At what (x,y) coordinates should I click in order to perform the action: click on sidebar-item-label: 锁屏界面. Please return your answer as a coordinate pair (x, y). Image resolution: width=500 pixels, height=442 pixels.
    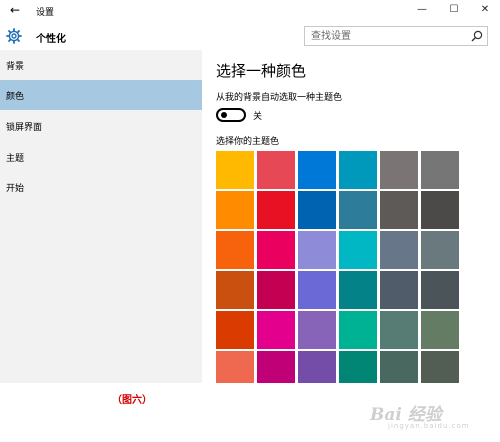
    Looking at the image, I should click on (24, 128).